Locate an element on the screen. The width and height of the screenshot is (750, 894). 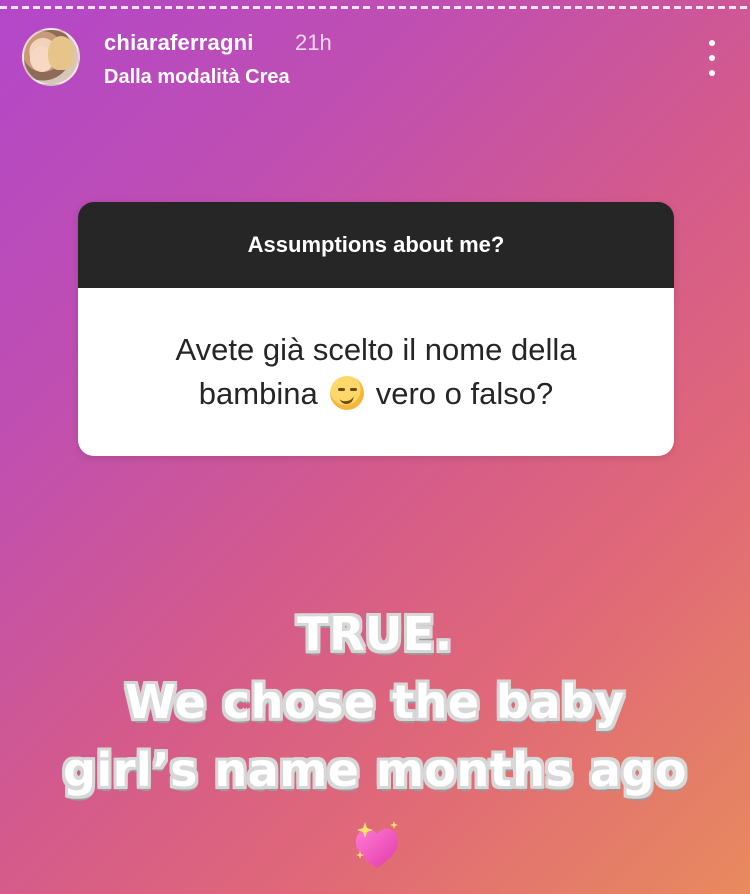
story-progress-bar is located at coordinates (375, 8).